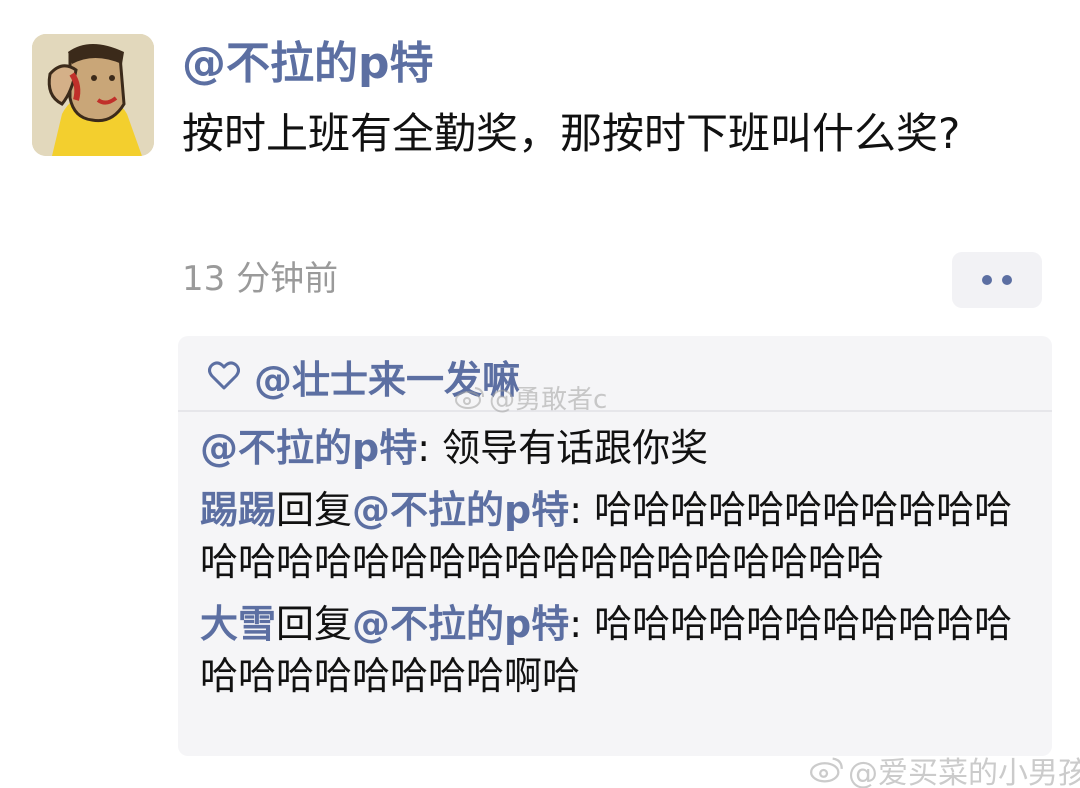  Describe the element at coordinates (575, 448) in the screenshot. I see `comment-text: 领导有话跟你奖` at that location.